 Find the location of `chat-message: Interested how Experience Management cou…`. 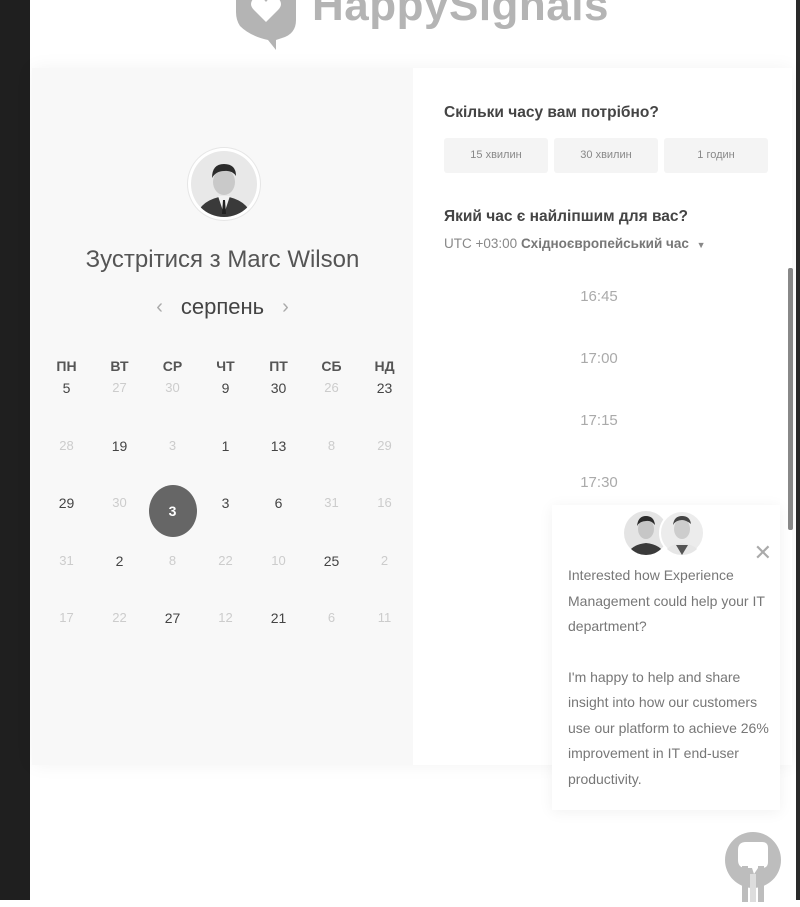

chat-message: Interested how Experience Management cou… is located at coordinates (670, 677).